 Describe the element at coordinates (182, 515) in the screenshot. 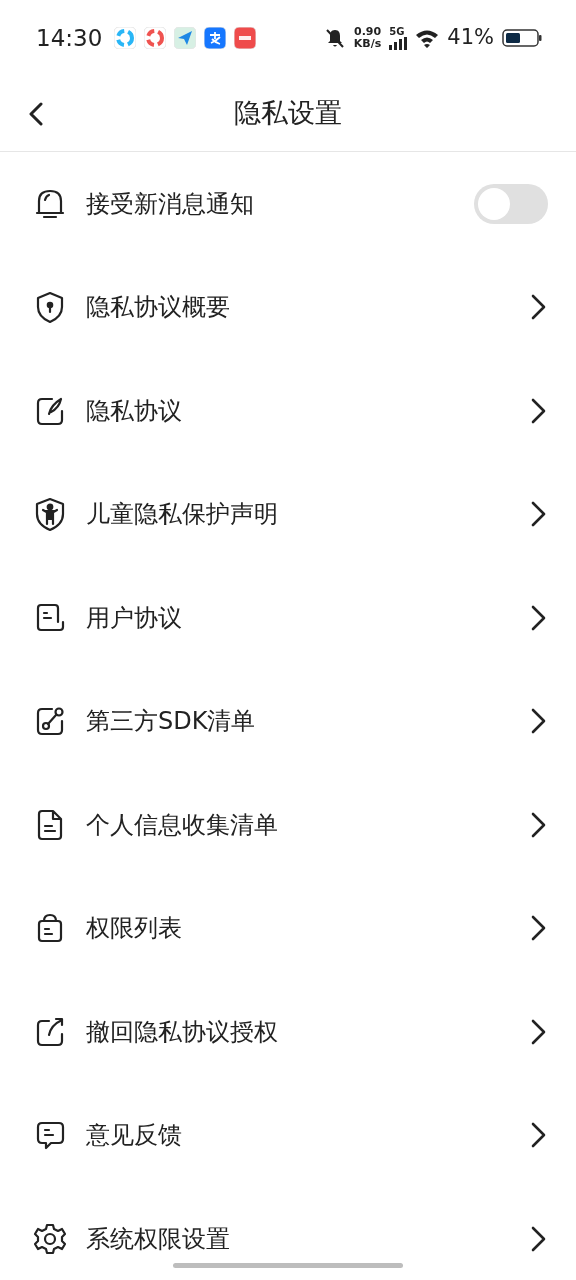

I see `item-label: 儿童隐私保护声明` at that location.